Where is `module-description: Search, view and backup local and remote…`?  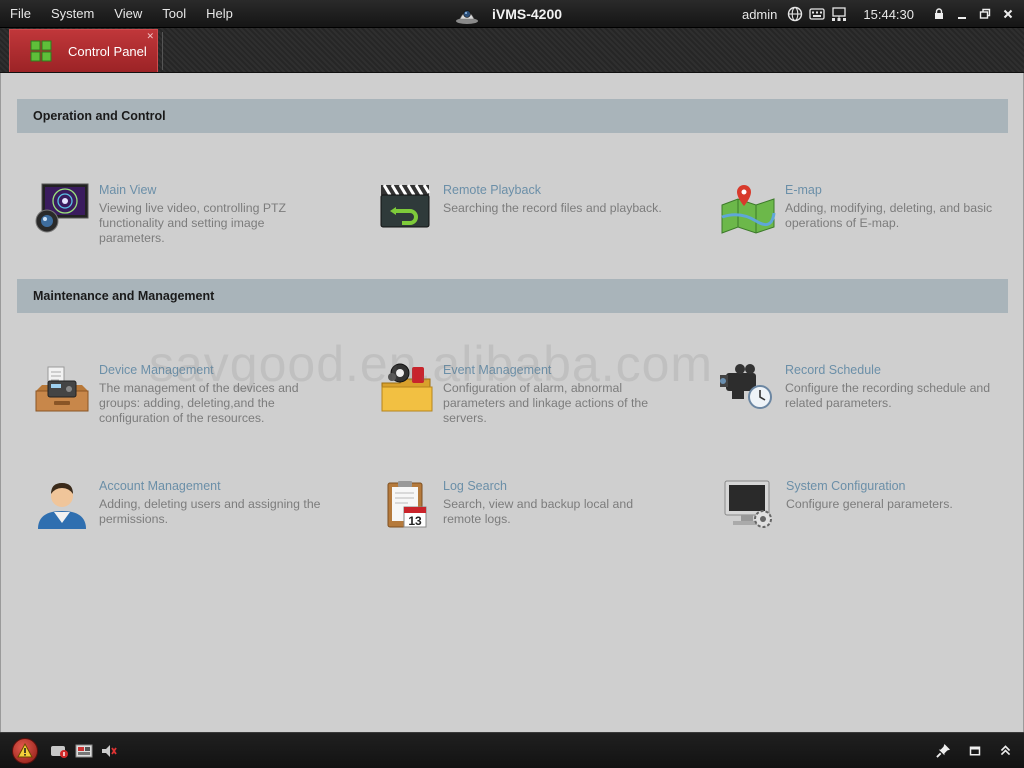
module-description: Search, view and backup local and remote… is located at coordinates (538, 511).